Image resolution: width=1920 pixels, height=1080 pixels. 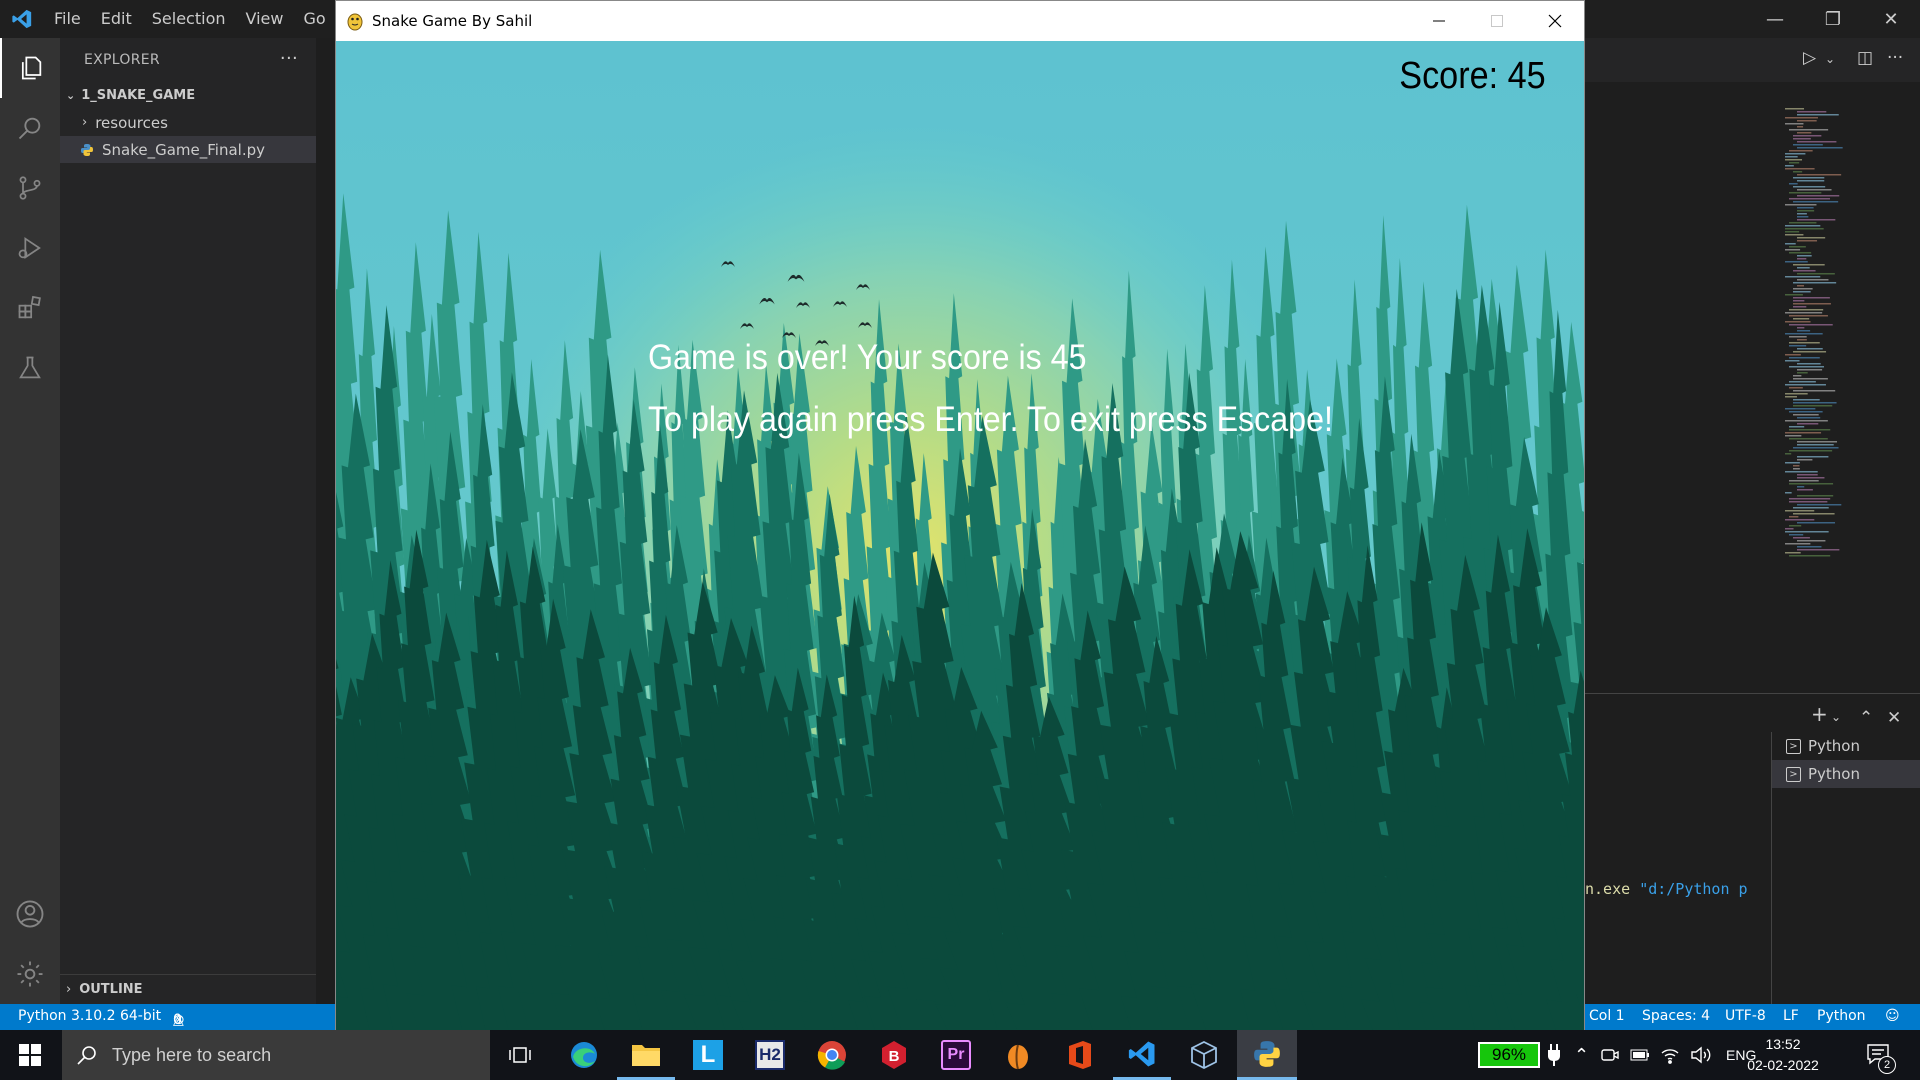 What do you see at coordinates (1791, 1016) in the screenshot?
I see `line-ending: LF` at bounding box center [1791, 1016].